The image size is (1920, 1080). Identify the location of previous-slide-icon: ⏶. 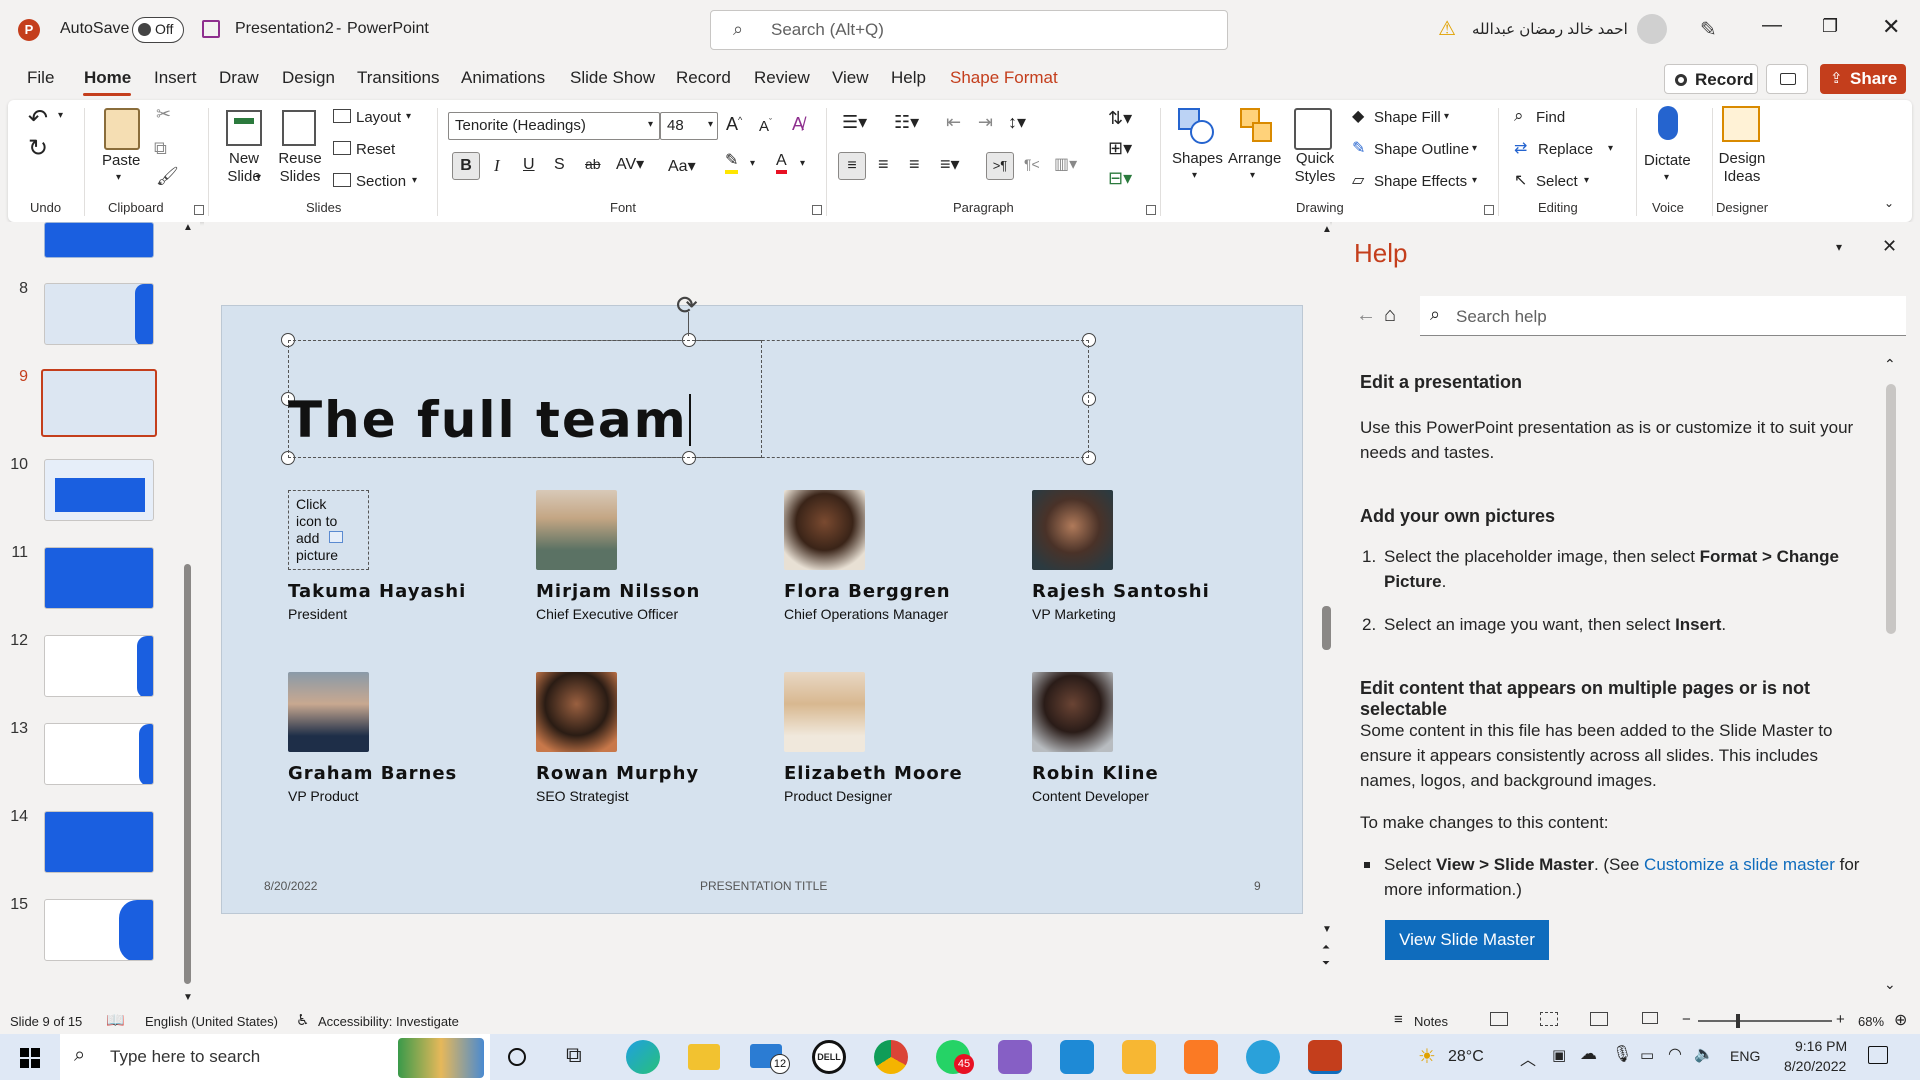
(1326, 947).